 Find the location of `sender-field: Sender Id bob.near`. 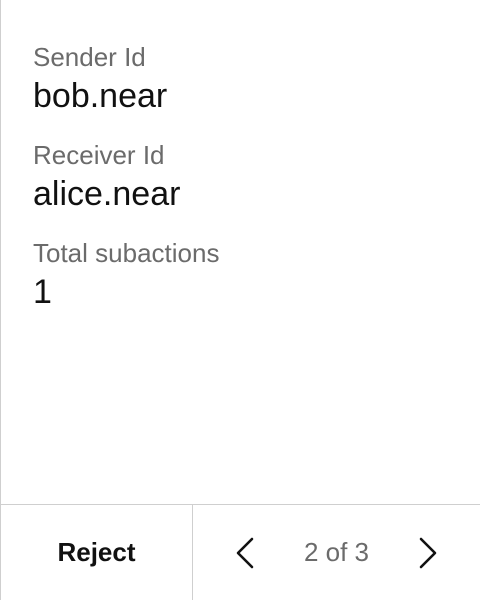

sender-field: Sender Id bob.near is located at coordinates (256, 78).